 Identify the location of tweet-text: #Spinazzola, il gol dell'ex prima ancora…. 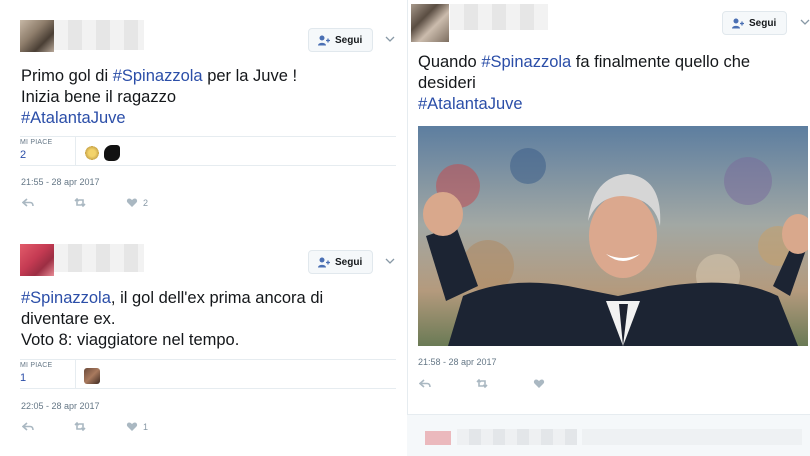
(208, 319).